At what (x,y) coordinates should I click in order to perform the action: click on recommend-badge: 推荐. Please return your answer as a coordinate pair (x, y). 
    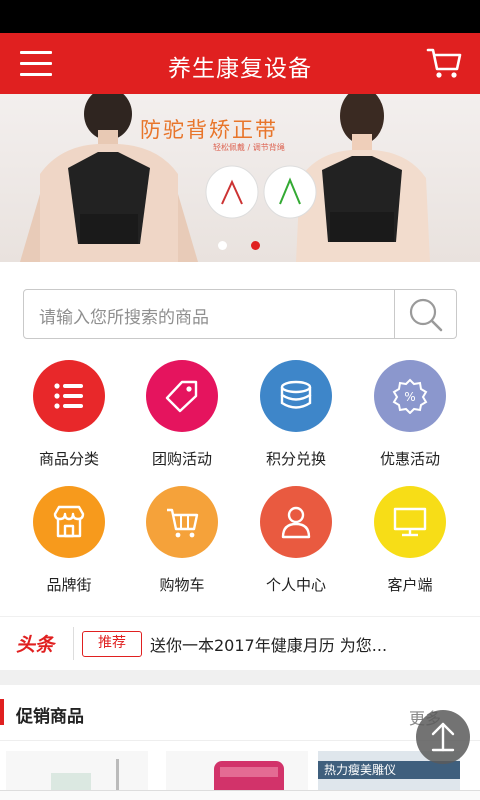
    Looking at the image, I should click on (112, 644).